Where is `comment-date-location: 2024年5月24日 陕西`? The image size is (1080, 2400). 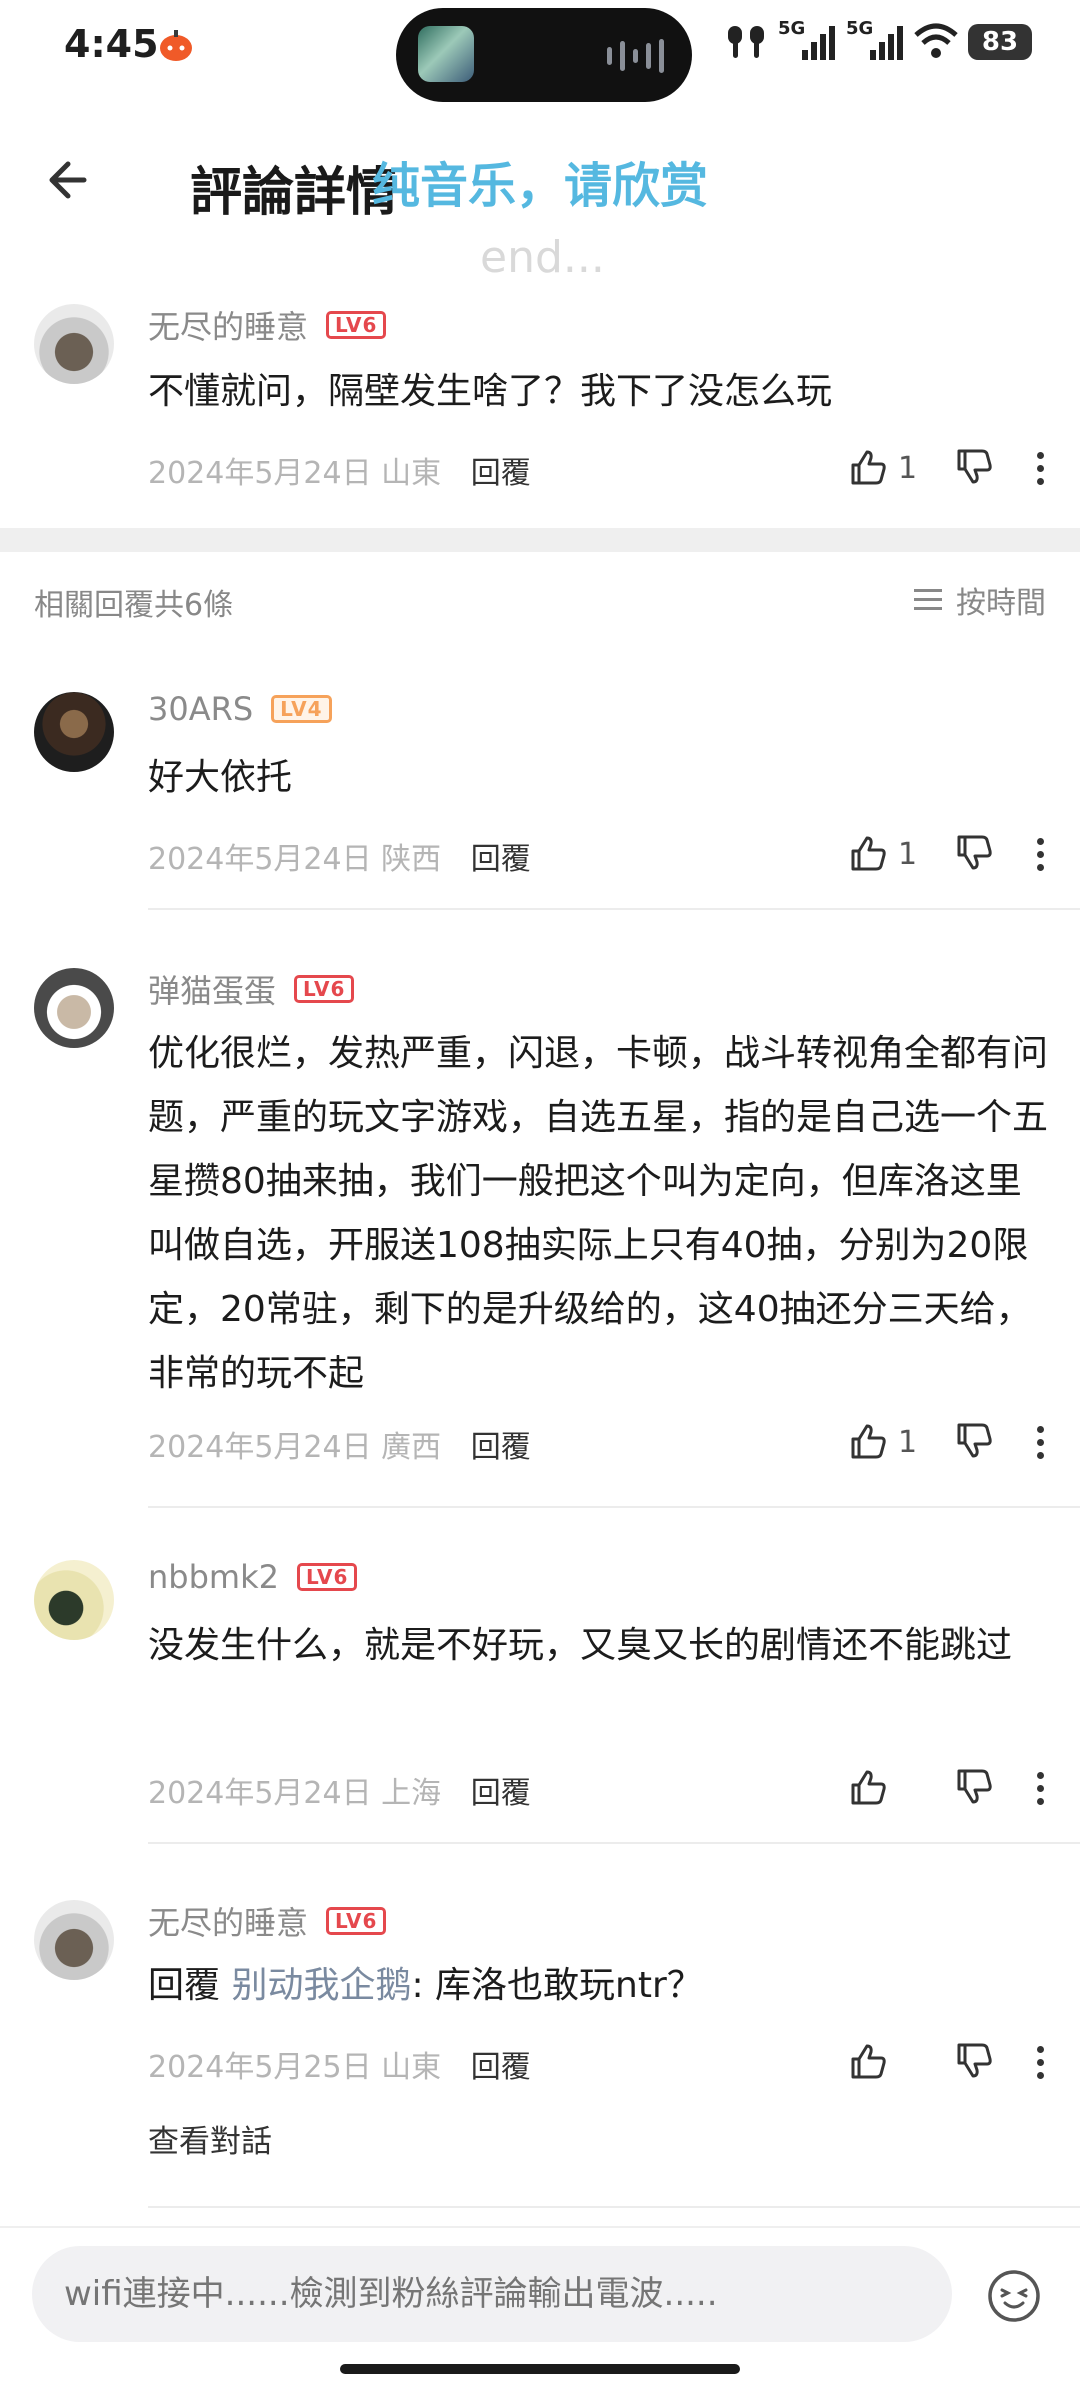 comment-date-location: 2024年5月24日 陕西 is located at coordinates (295, 859).